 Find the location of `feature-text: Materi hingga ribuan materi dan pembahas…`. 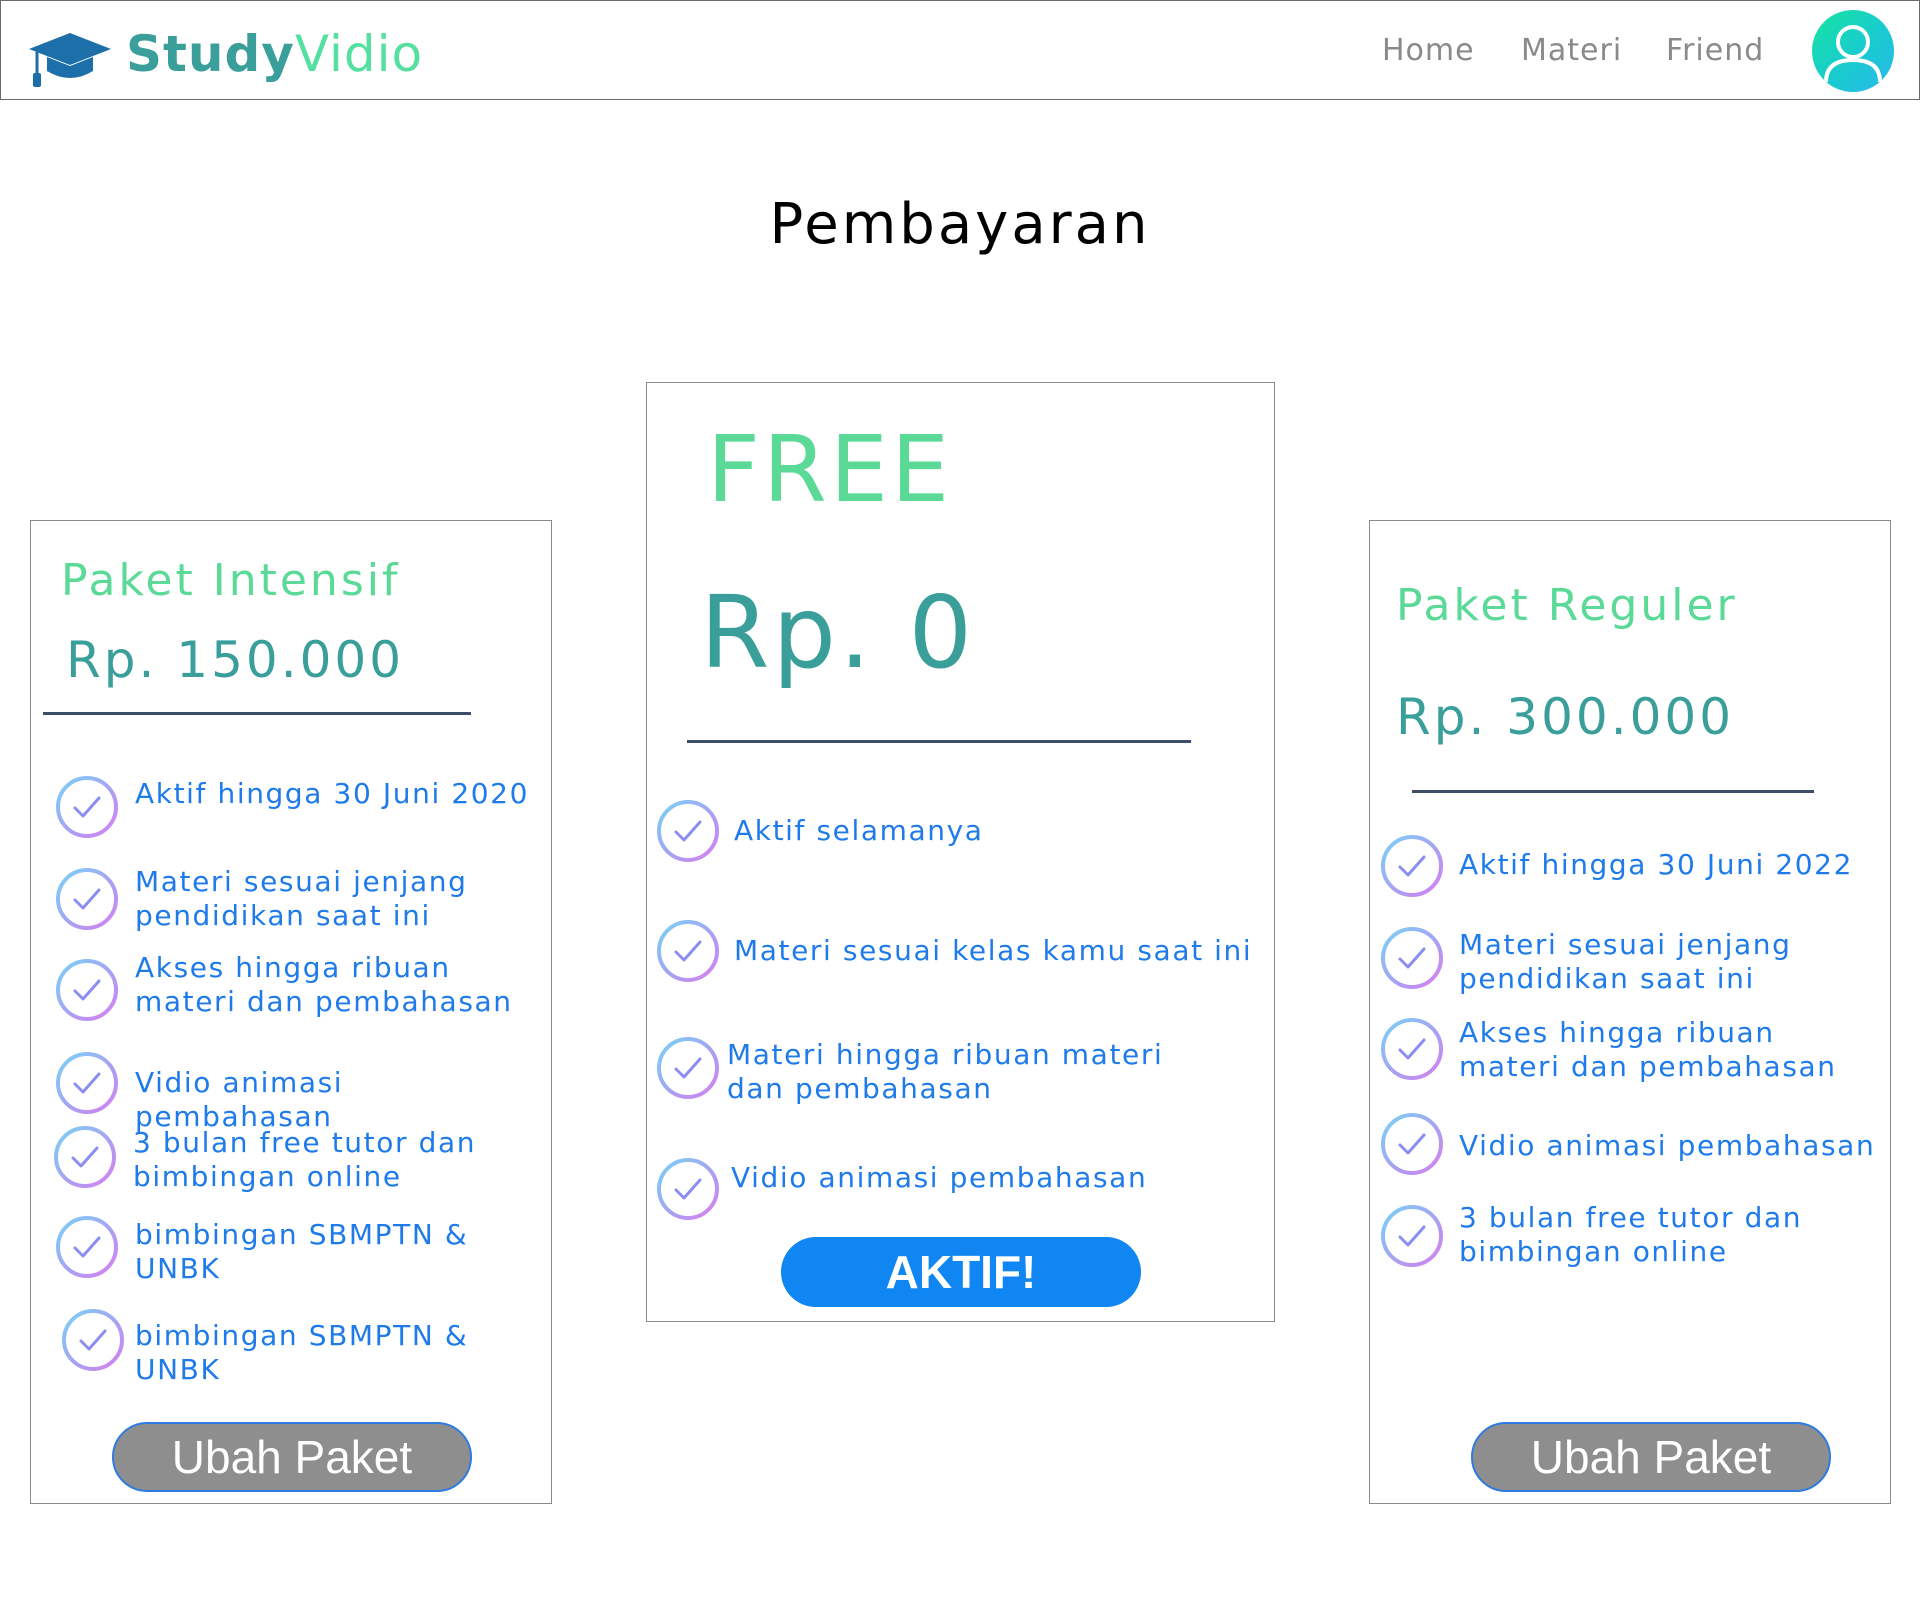

feature-text: Materi hingga ribuan materi dan pembahas… is located at coordinates (945, 1071).